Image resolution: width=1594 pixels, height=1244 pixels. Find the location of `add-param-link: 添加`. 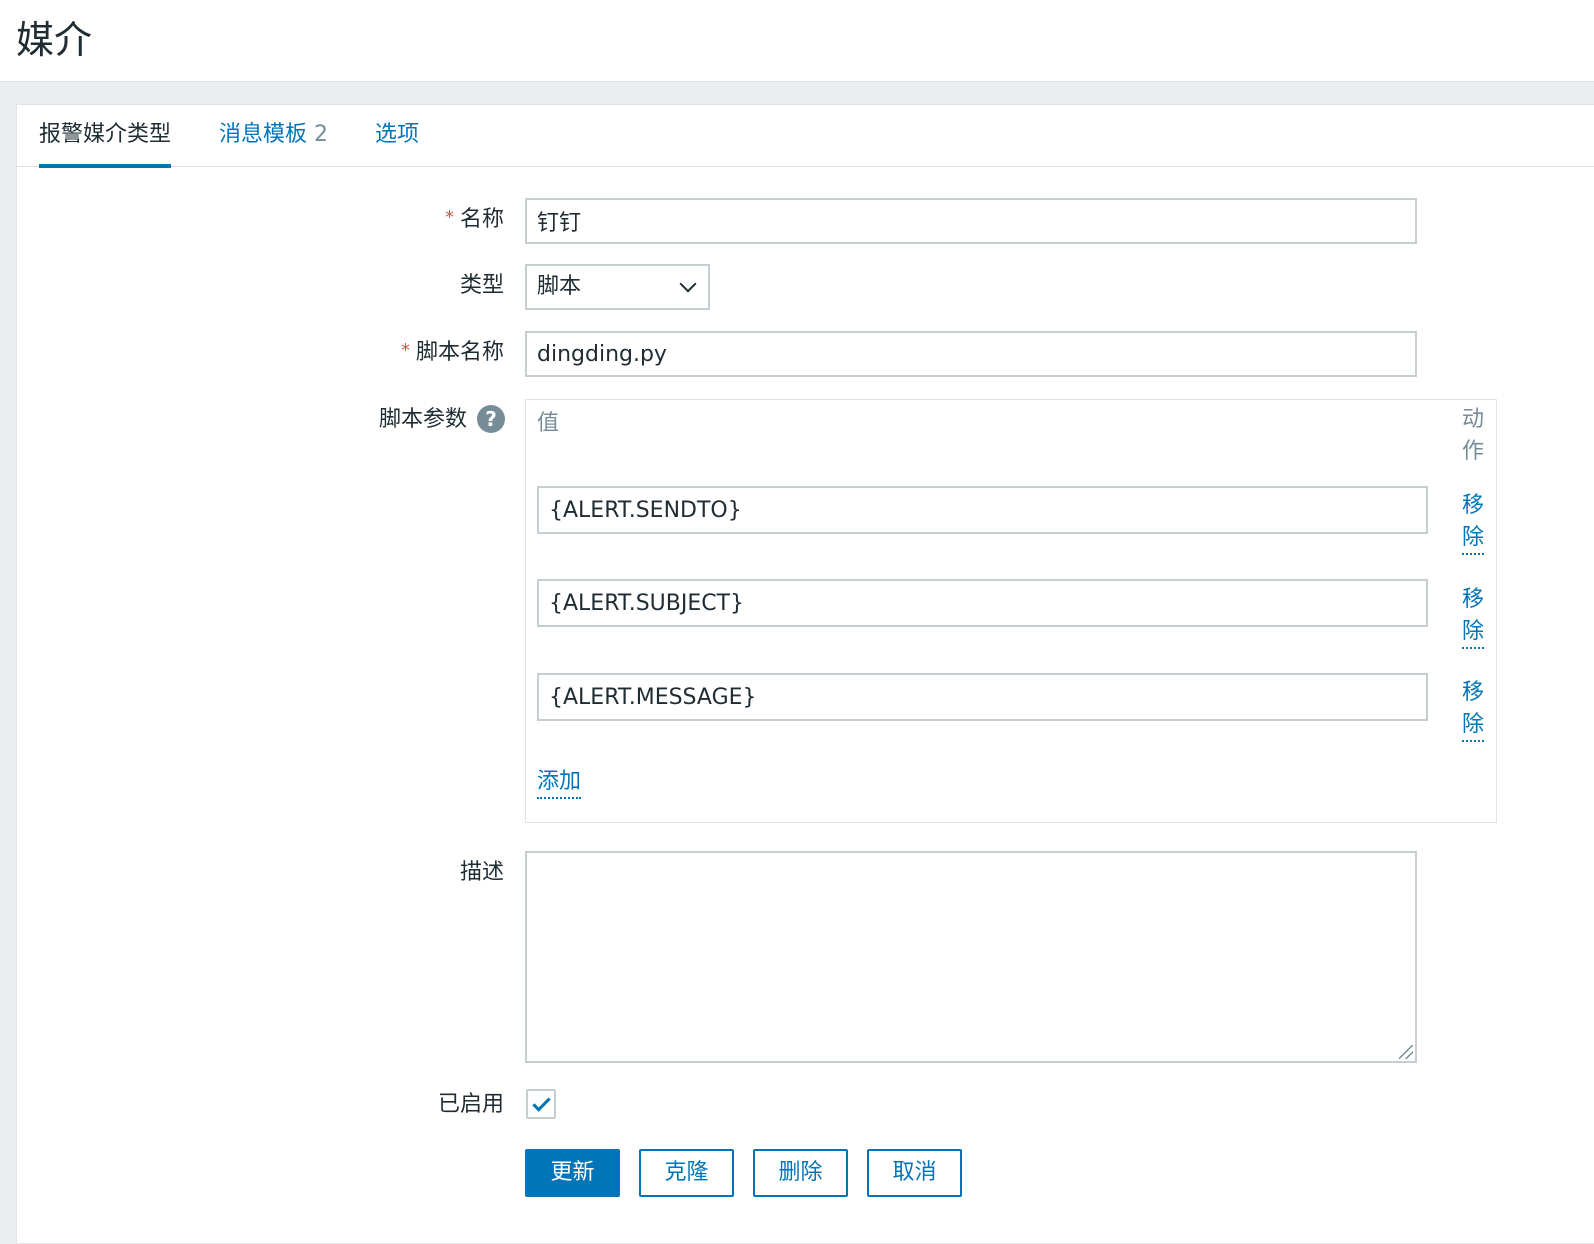

add-param-link: 添加 is located at coordinates (559, 782).